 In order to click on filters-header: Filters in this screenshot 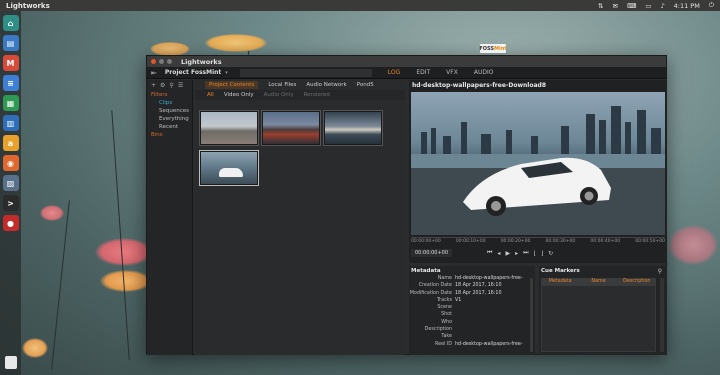, I will do `click(169, 95)`.